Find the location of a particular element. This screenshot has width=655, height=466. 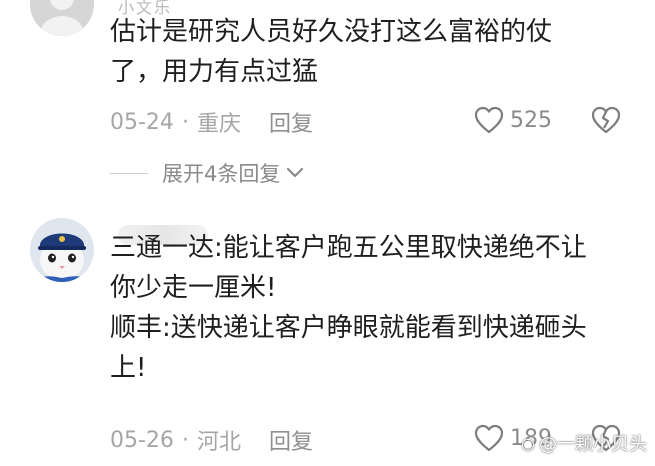

cat-avatar-icon is located at coordinates (62, 250).